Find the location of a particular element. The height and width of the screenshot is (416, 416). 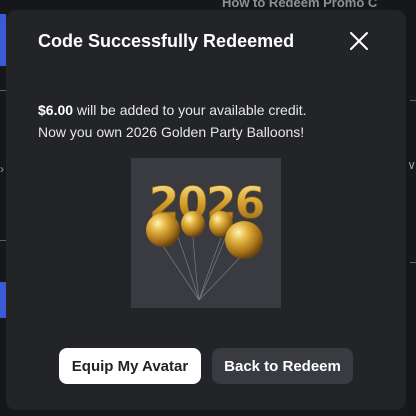

credit-amount: $6.00 is located at coordinates (56, 110).